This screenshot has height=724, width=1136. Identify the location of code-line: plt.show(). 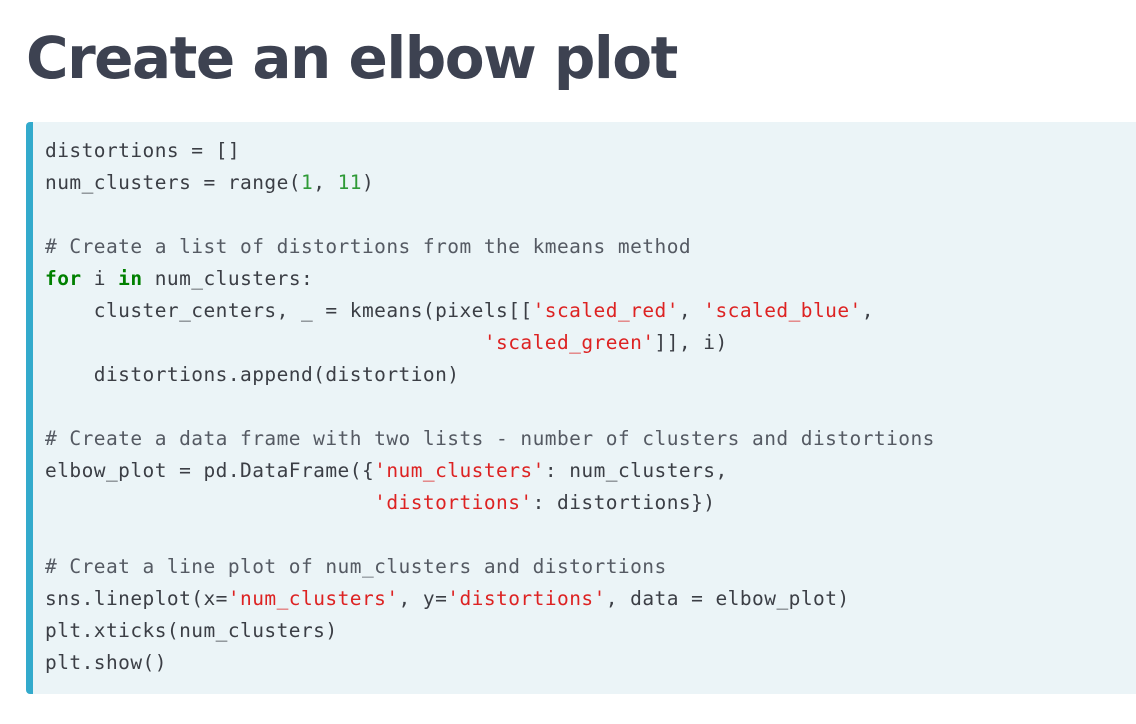
(490, 663).